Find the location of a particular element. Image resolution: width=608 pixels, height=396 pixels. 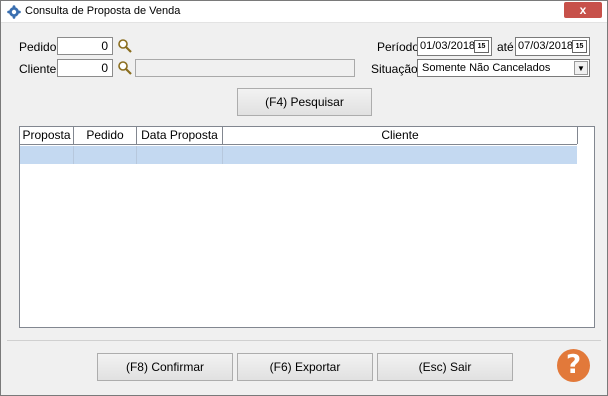

footer-divider is located at coordinates (304, 340).